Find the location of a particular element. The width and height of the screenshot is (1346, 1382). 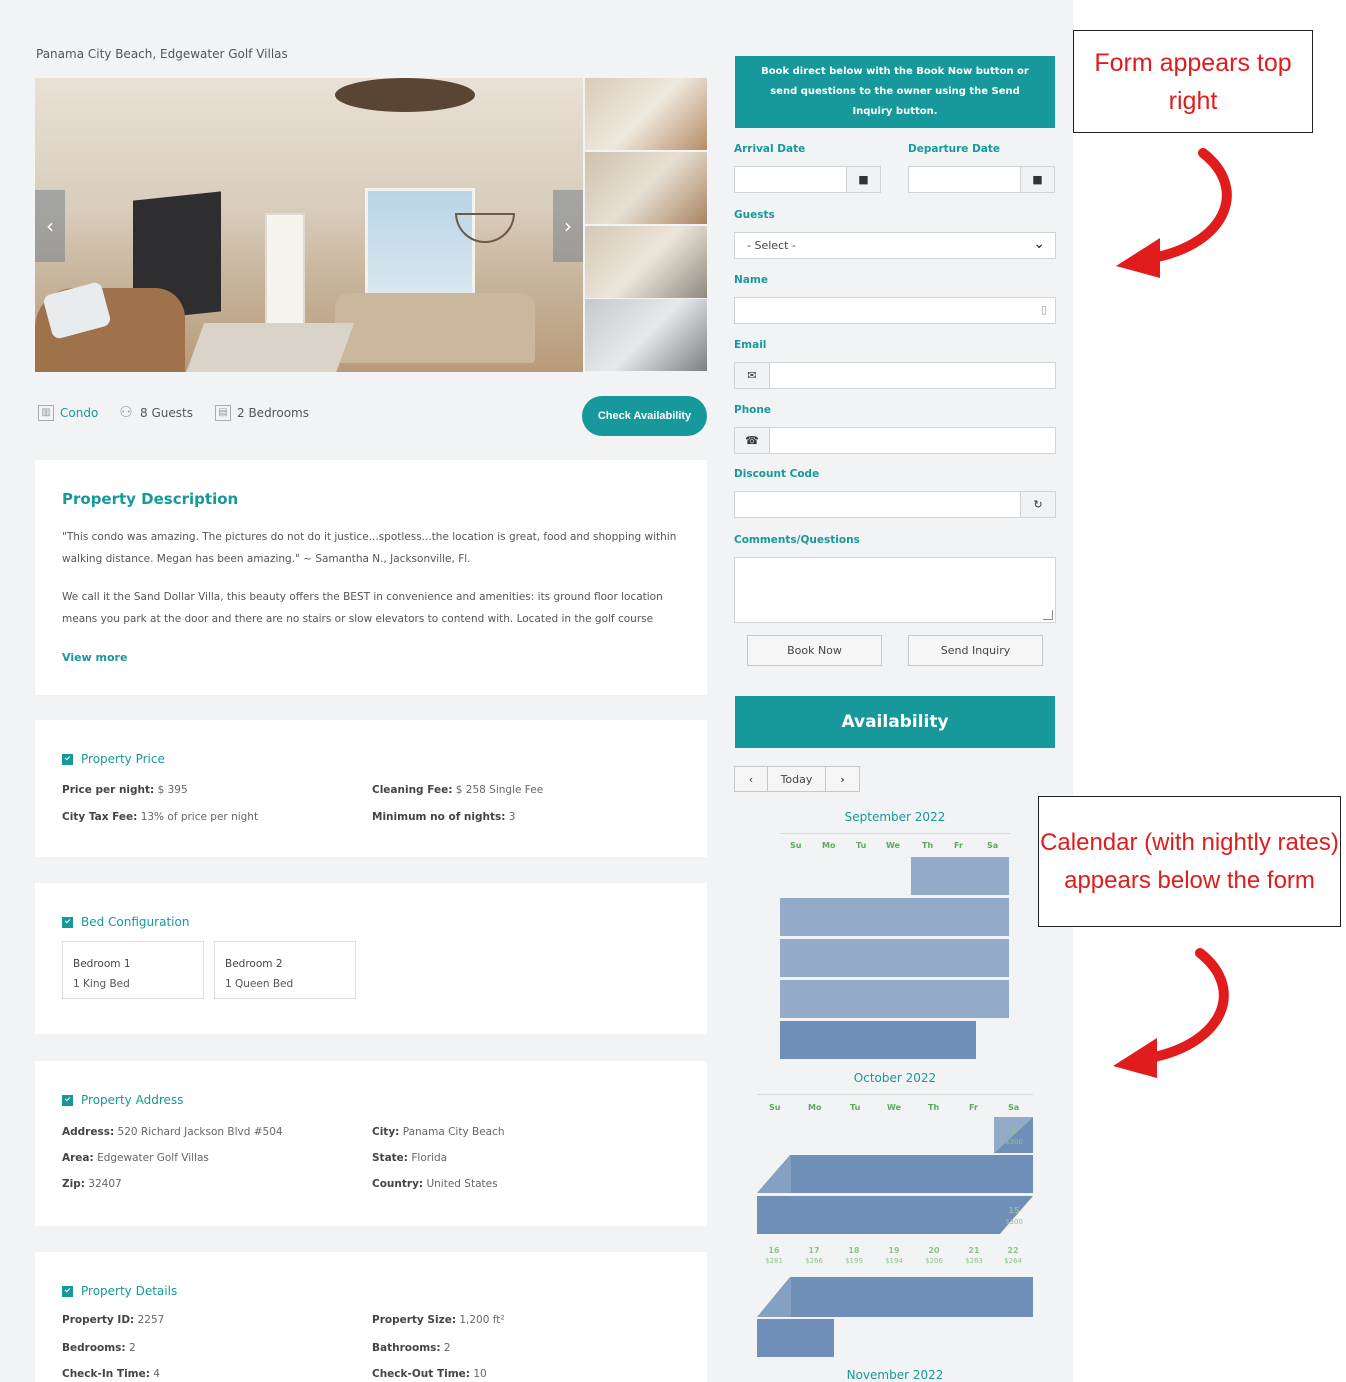

minimum-nights: Minimum no of nights: 3 is located at coordinates (443, 817).